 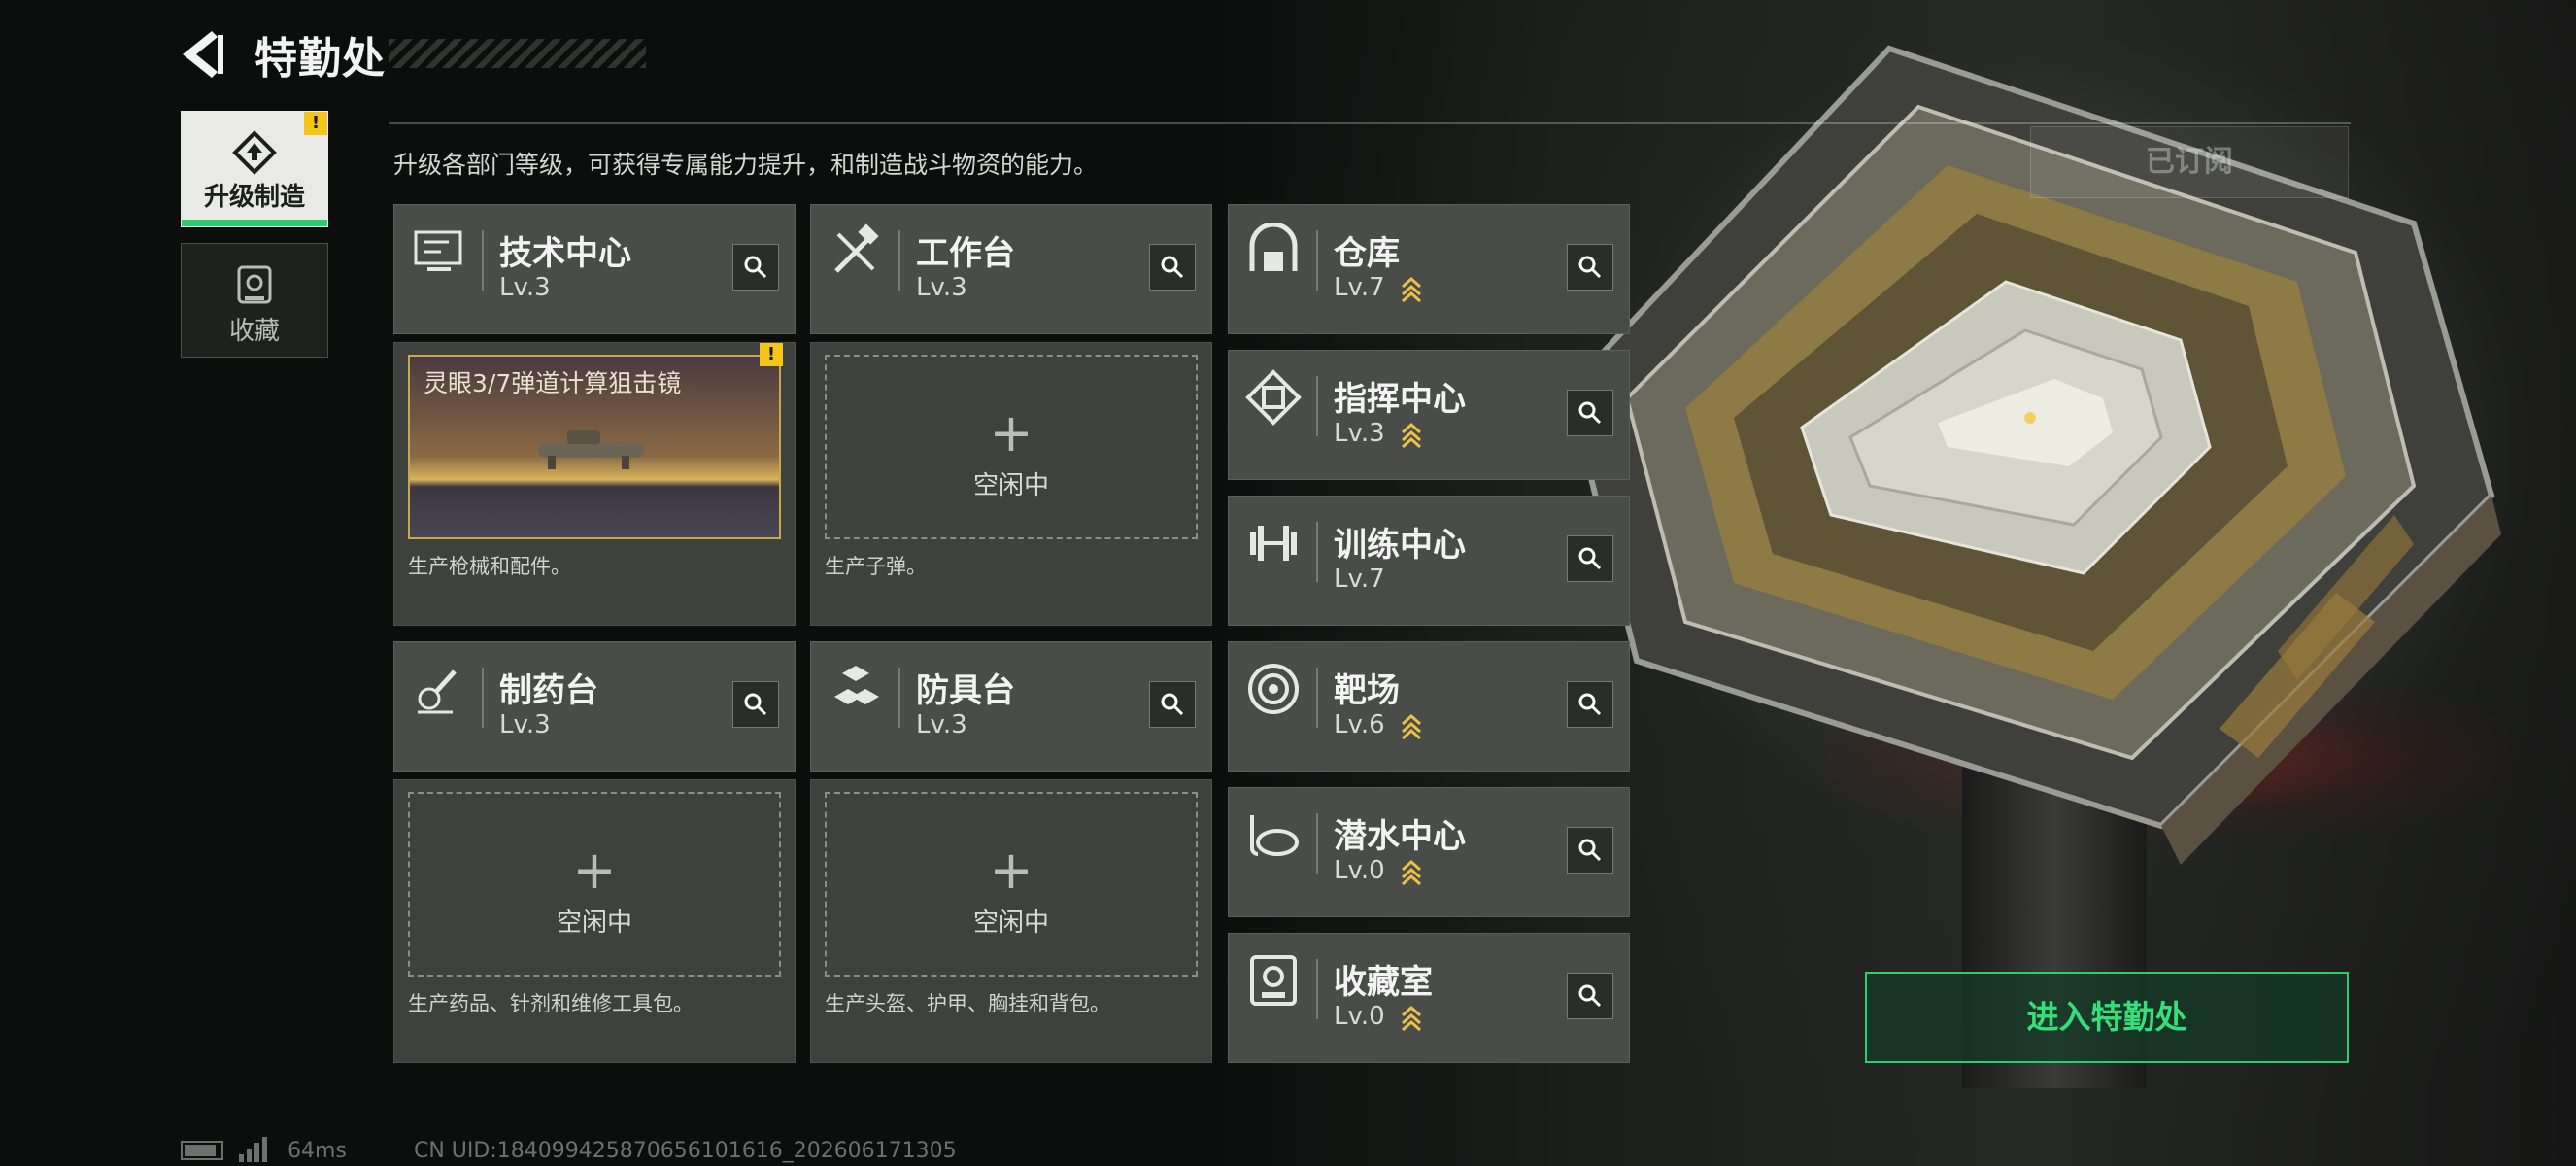 What do you see at coordinates (2107, 1017) in the screenshot?
I see `enter-special-ops-button: 进入特勤处` at bounding box center [2107, 1017].